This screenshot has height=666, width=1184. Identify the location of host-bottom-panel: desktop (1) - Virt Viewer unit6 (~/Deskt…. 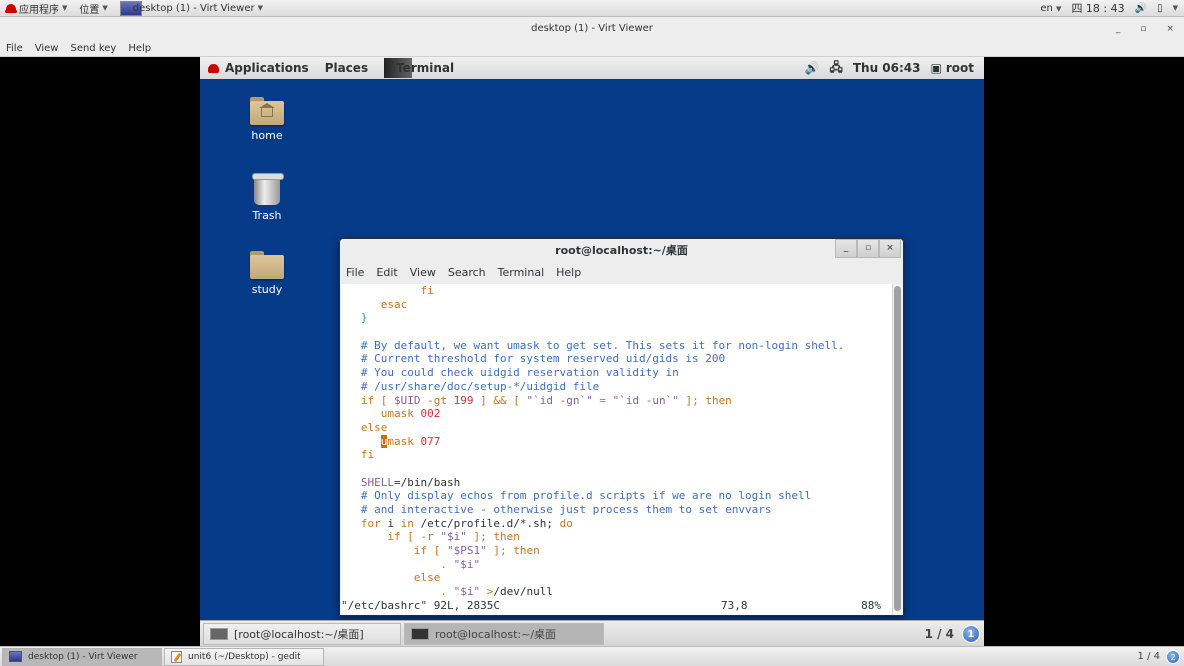
(592, 656).